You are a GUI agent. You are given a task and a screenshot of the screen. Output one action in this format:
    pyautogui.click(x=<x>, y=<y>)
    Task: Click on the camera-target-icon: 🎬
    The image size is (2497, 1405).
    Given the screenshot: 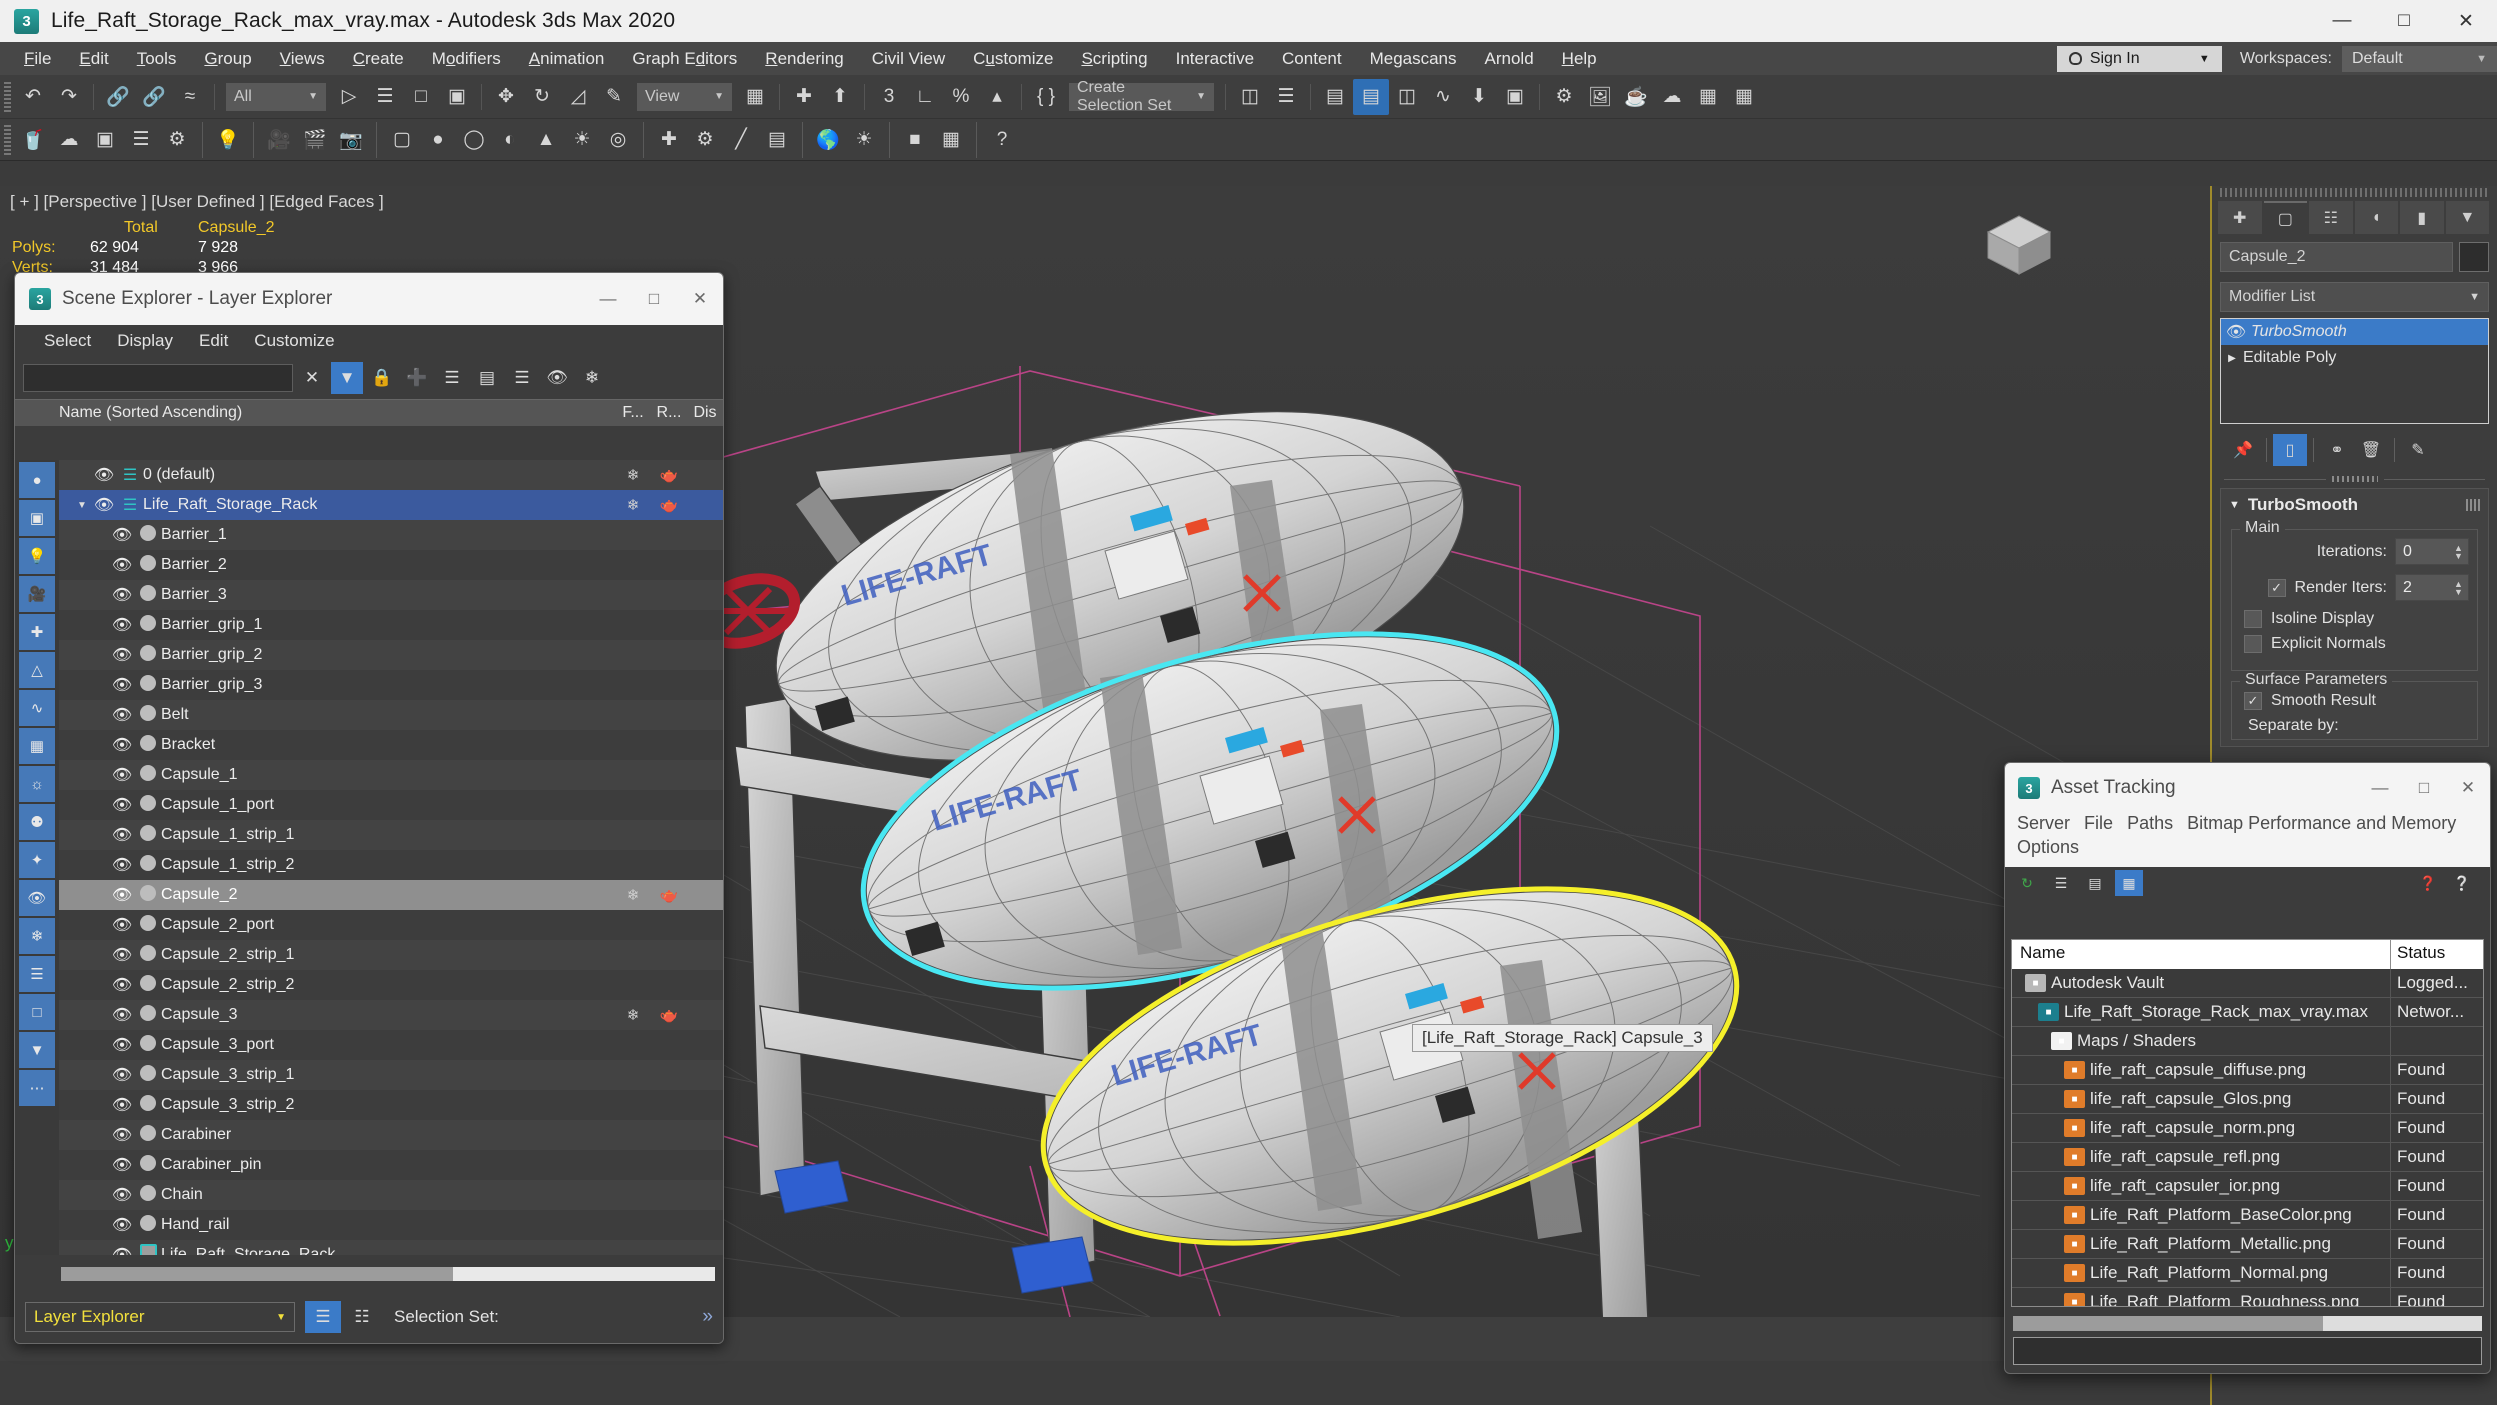 What is the action you would take?
    pyautogui.click(x=315, y=140)
    